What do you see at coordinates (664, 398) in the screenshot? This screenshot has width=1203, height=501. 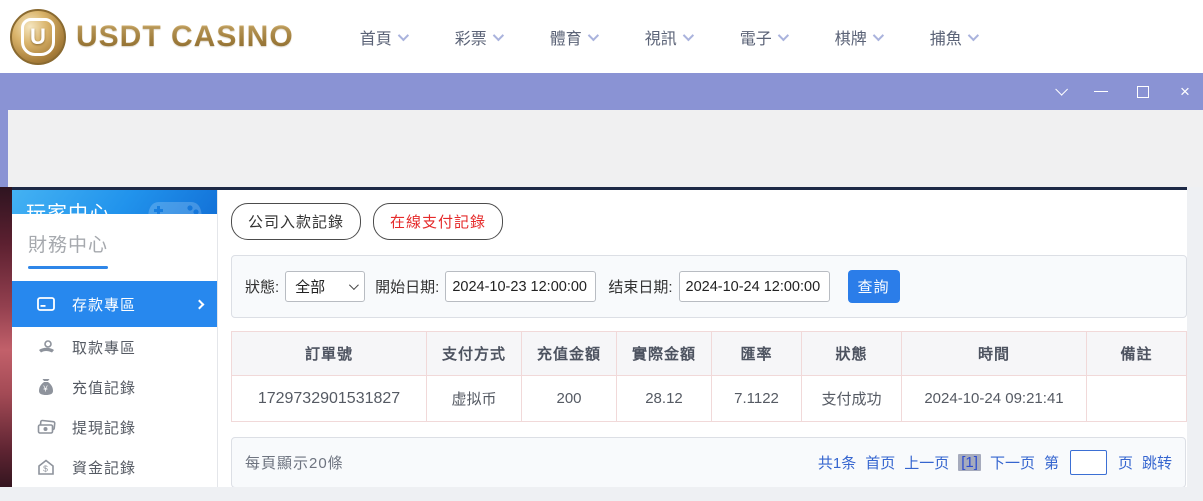 I see `cell-actual-amount: 28.12` at bounding box center [664, 398].